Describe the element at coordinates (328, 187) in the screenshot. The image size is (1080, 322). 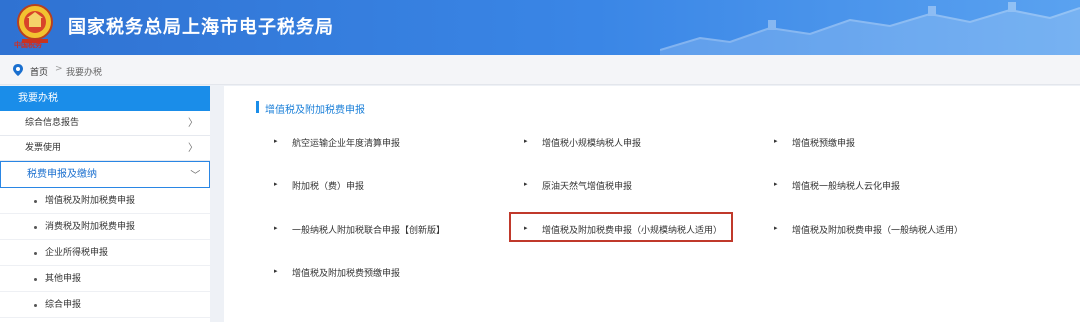
I see `service-link-label: 附加税（费）申报` at that location.